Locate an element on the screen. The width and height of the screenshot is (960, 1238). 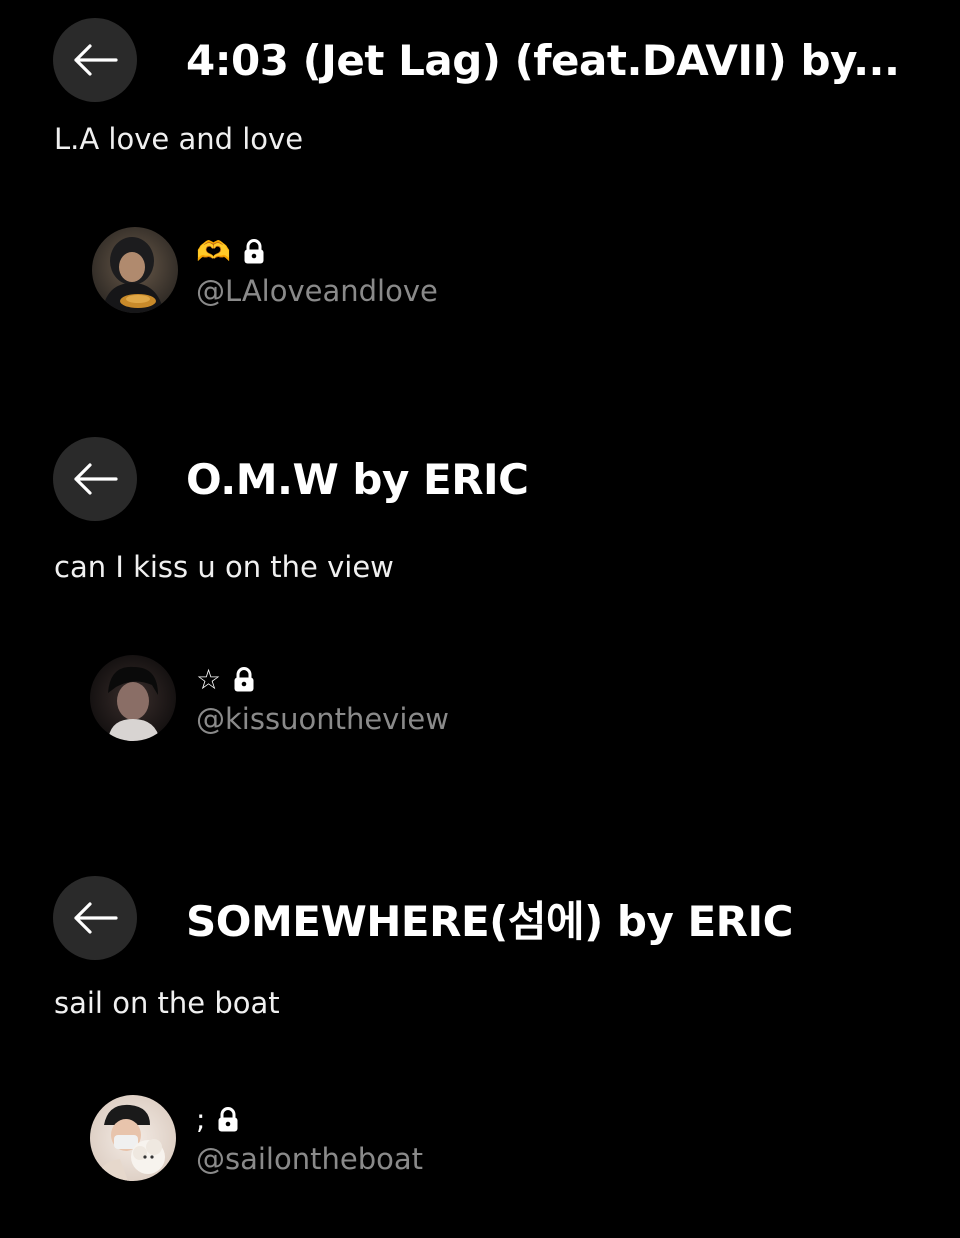
post-header: O.M.W by ERIC is located at coordinates (291, 479).